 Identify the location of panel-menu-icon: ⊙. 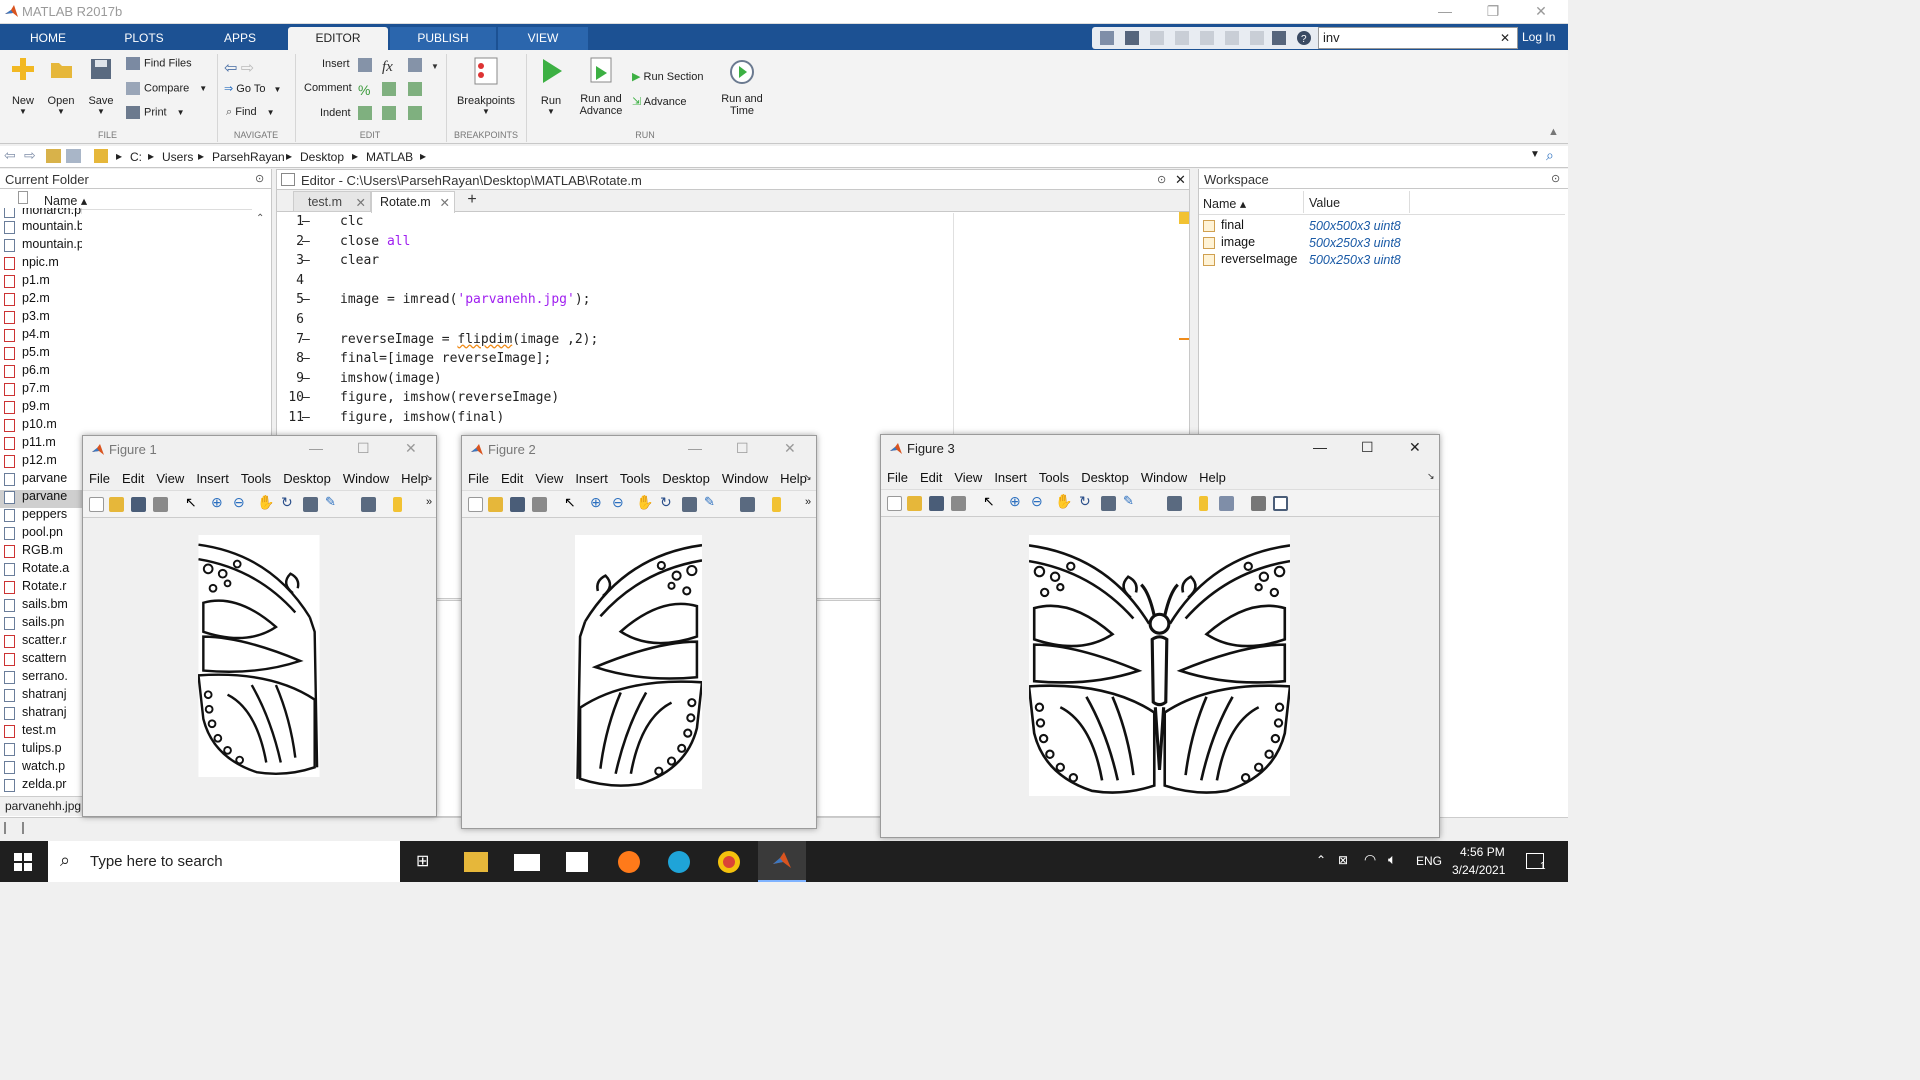
(259, 178).